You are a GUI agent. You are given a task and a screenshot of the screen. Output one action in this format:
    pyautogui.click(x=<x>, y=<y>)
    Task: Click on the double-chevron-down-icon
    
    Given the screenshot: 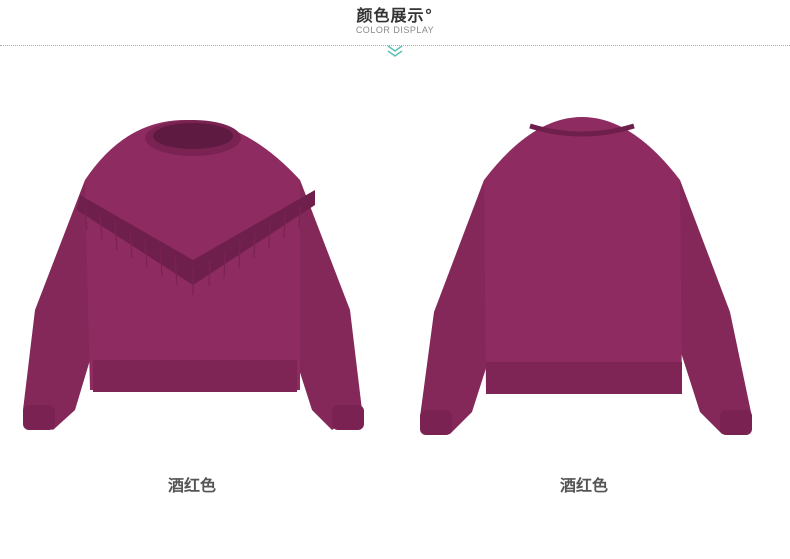 What is the action you would take?
    pyautogui.click(x=395, y=51)
    